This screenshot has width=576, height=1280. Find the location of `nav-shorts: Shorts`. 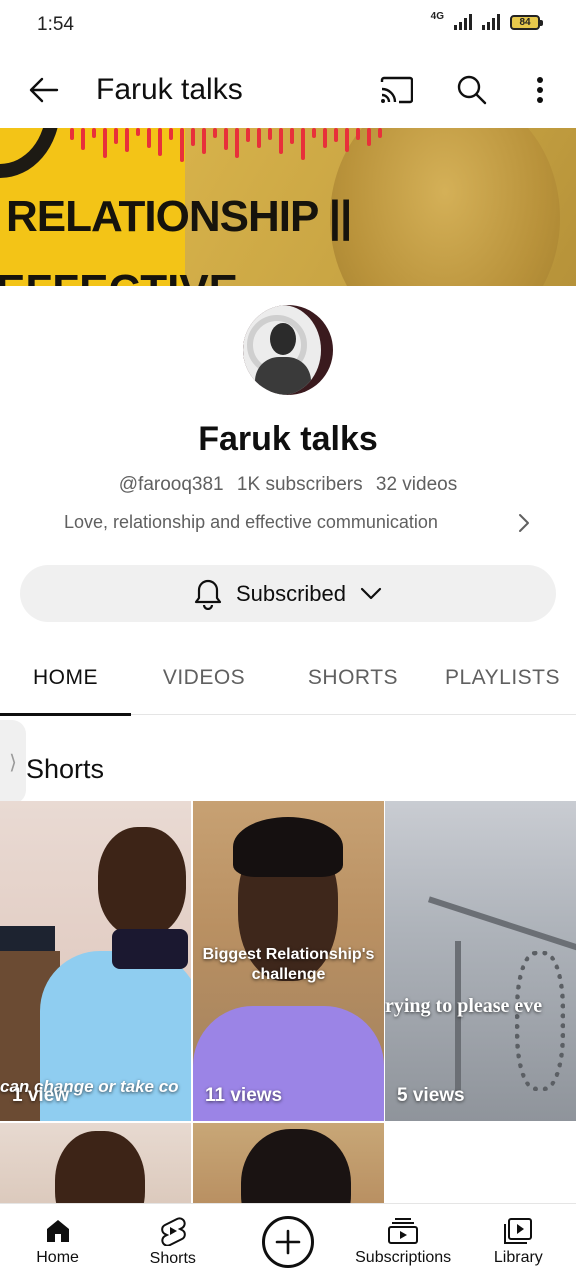

nav-shorts: Shorts is located at coordinates (173, 1242).